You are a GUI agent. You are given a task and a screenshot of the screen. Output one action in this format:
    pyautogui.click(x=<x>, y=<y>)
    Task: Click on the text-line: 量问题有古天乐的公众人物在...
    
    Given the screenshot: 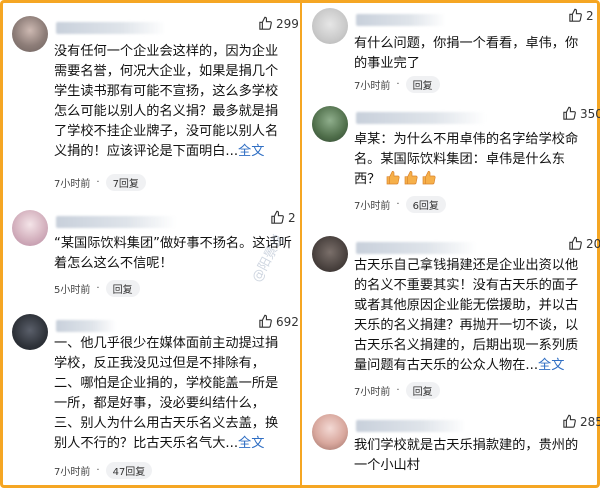 What is the action you would take?
    pyautogui.click(x=446, y=365)
    